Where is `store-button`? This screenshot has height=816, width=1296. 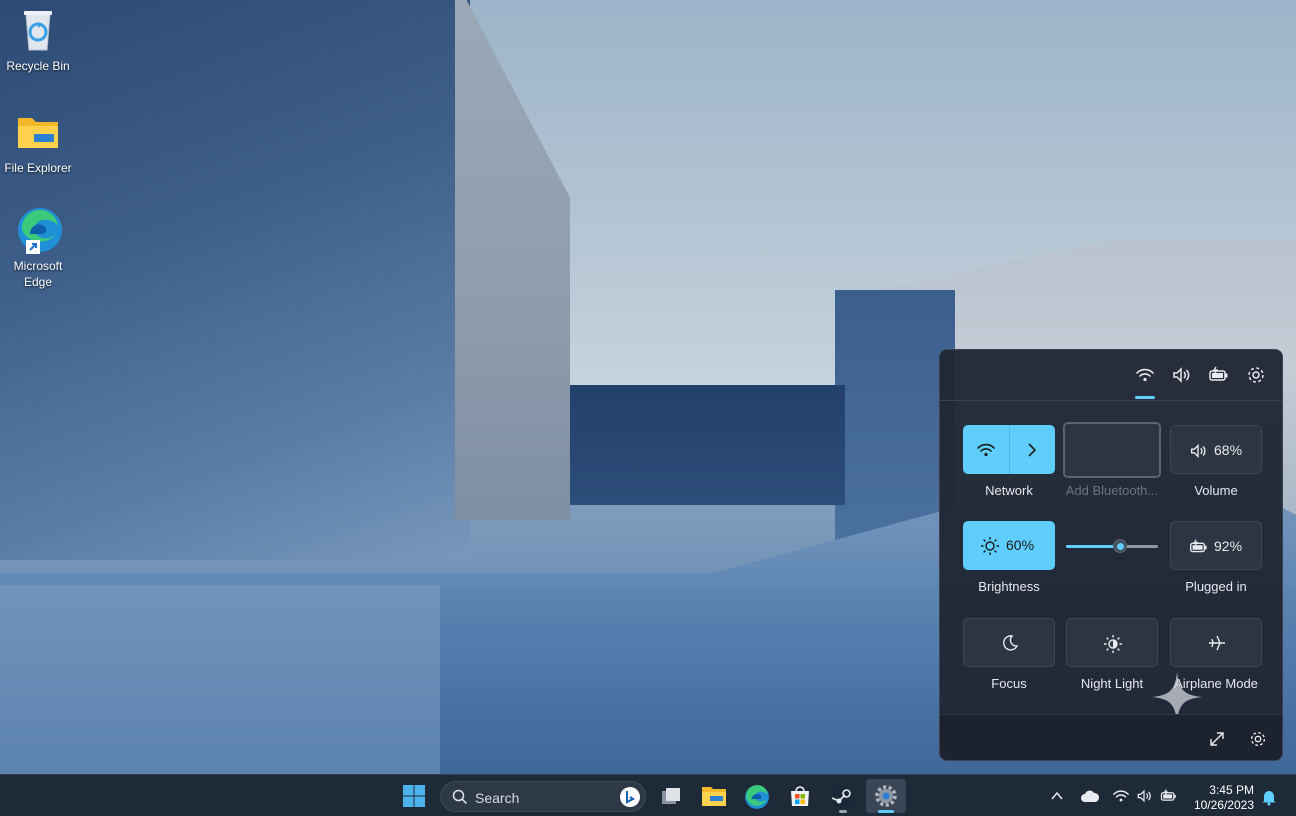 store-button is located at coordinates (800, 796).